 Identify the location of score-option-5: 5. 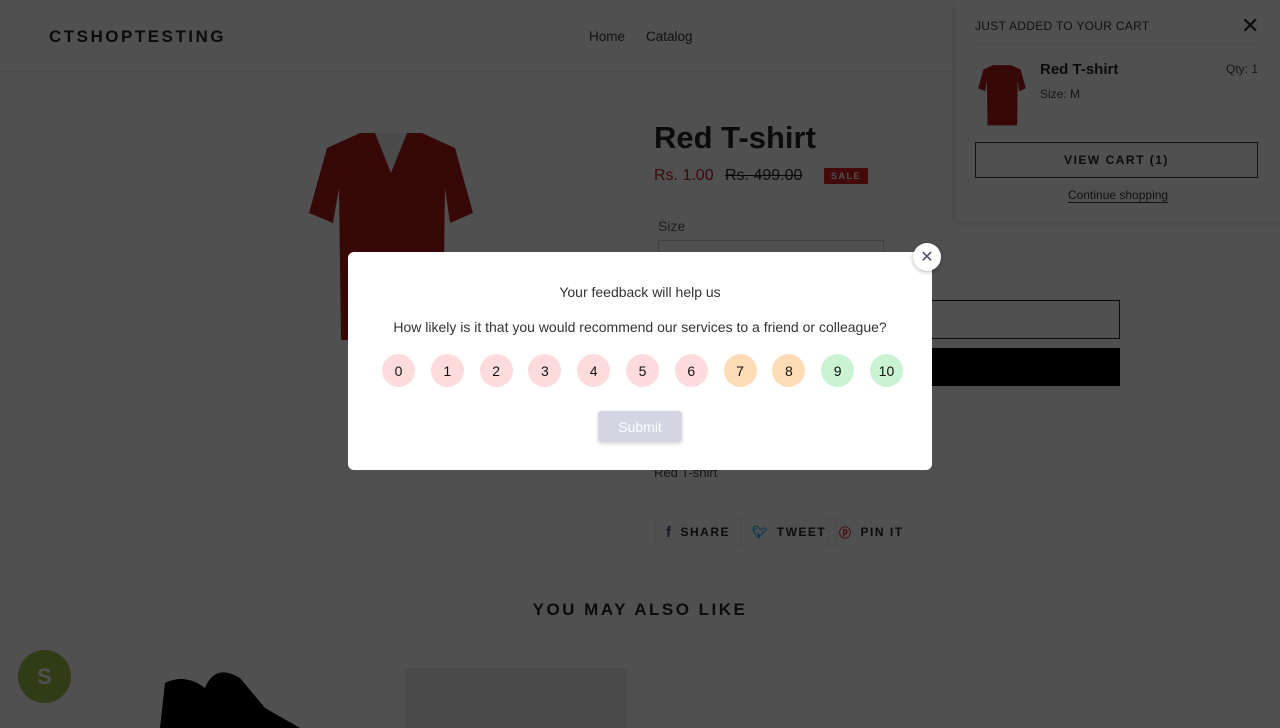
(642, 370).